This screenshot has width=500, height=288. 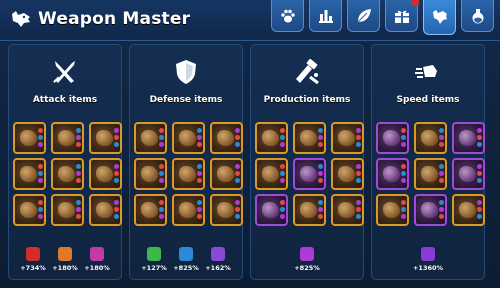 What do you see at coordinates (186, 72) in the screenshot?
I see `shield-icon` at bounding box center [186, 72].